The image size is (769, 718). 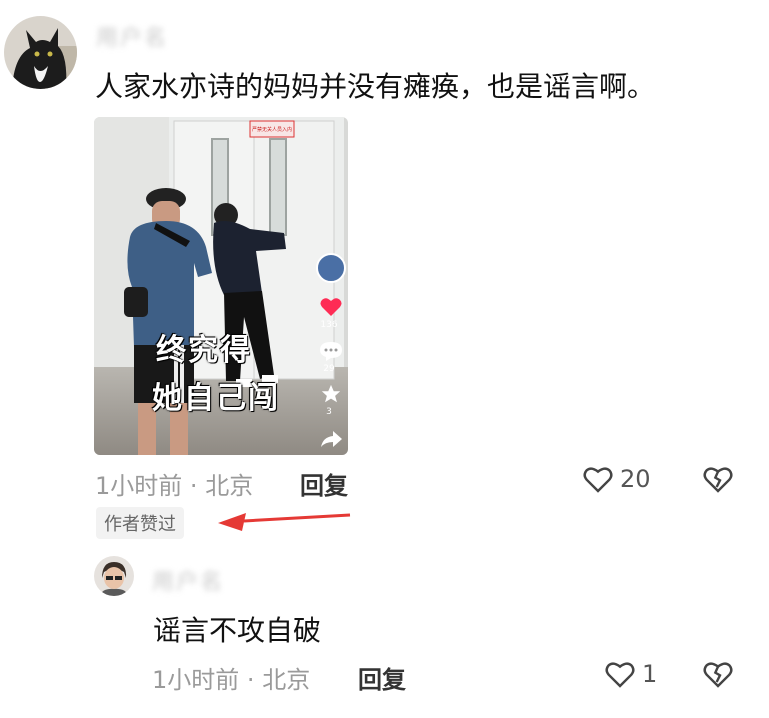 I want to click on video-star-icon, so click(x=331, y=394).